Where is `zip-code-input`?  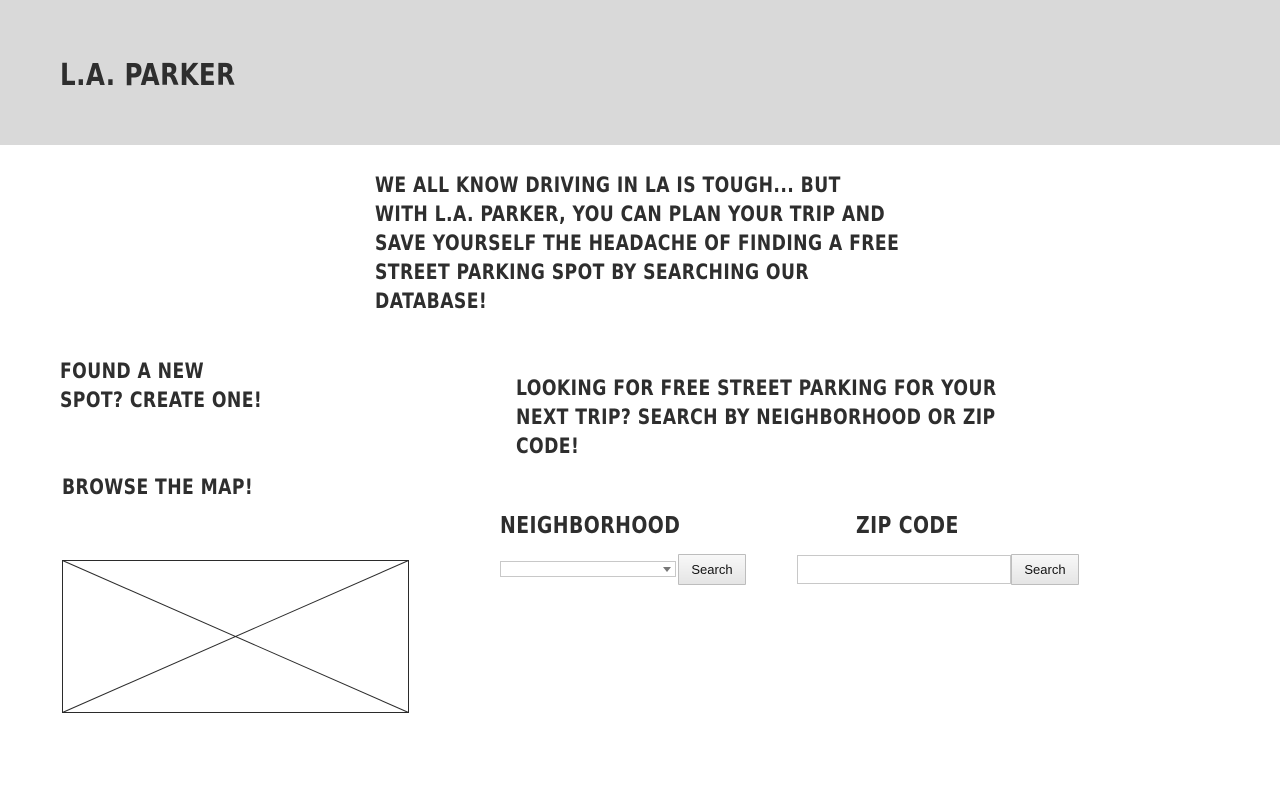
zip-code-input is located at coordinates (904, 569).